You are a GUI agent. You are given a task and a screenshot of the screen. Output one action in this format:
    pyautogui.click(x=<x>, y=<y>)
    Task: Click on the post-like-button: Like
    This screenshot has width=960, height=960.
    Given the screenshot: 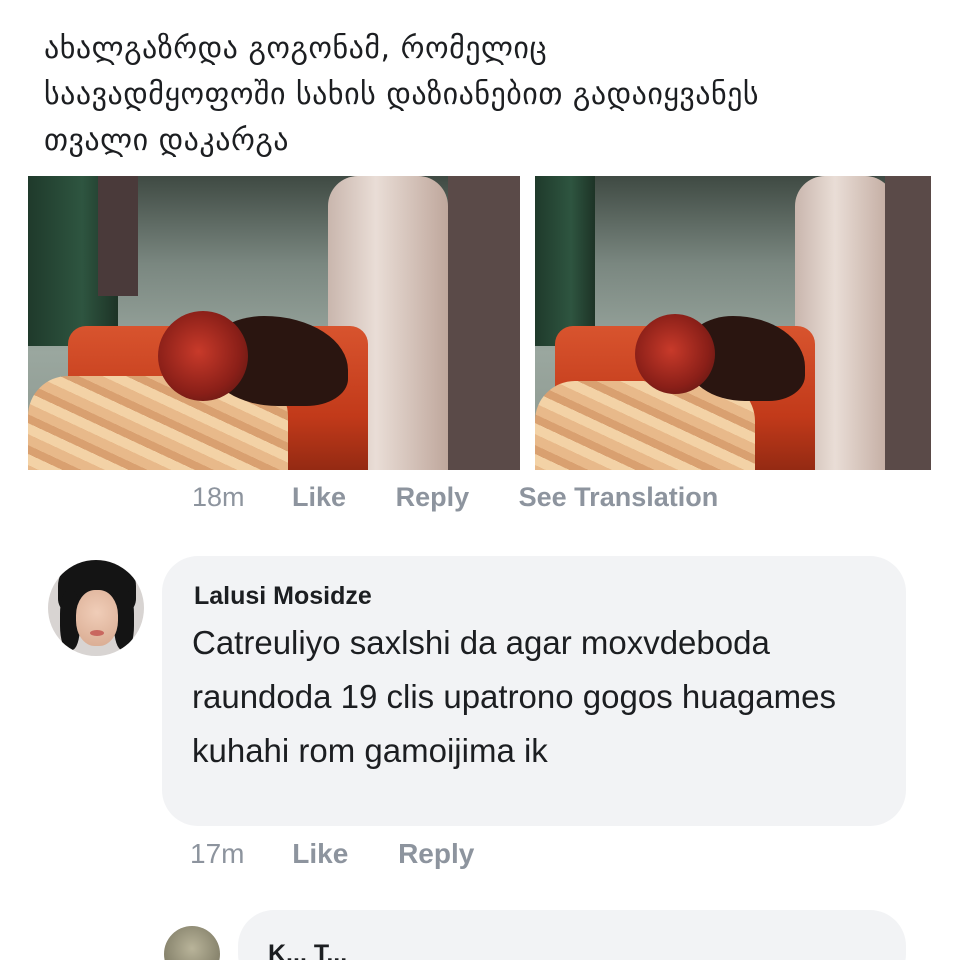 What is the action you would take?
    pyautogui.click(x=319, y=497)
    